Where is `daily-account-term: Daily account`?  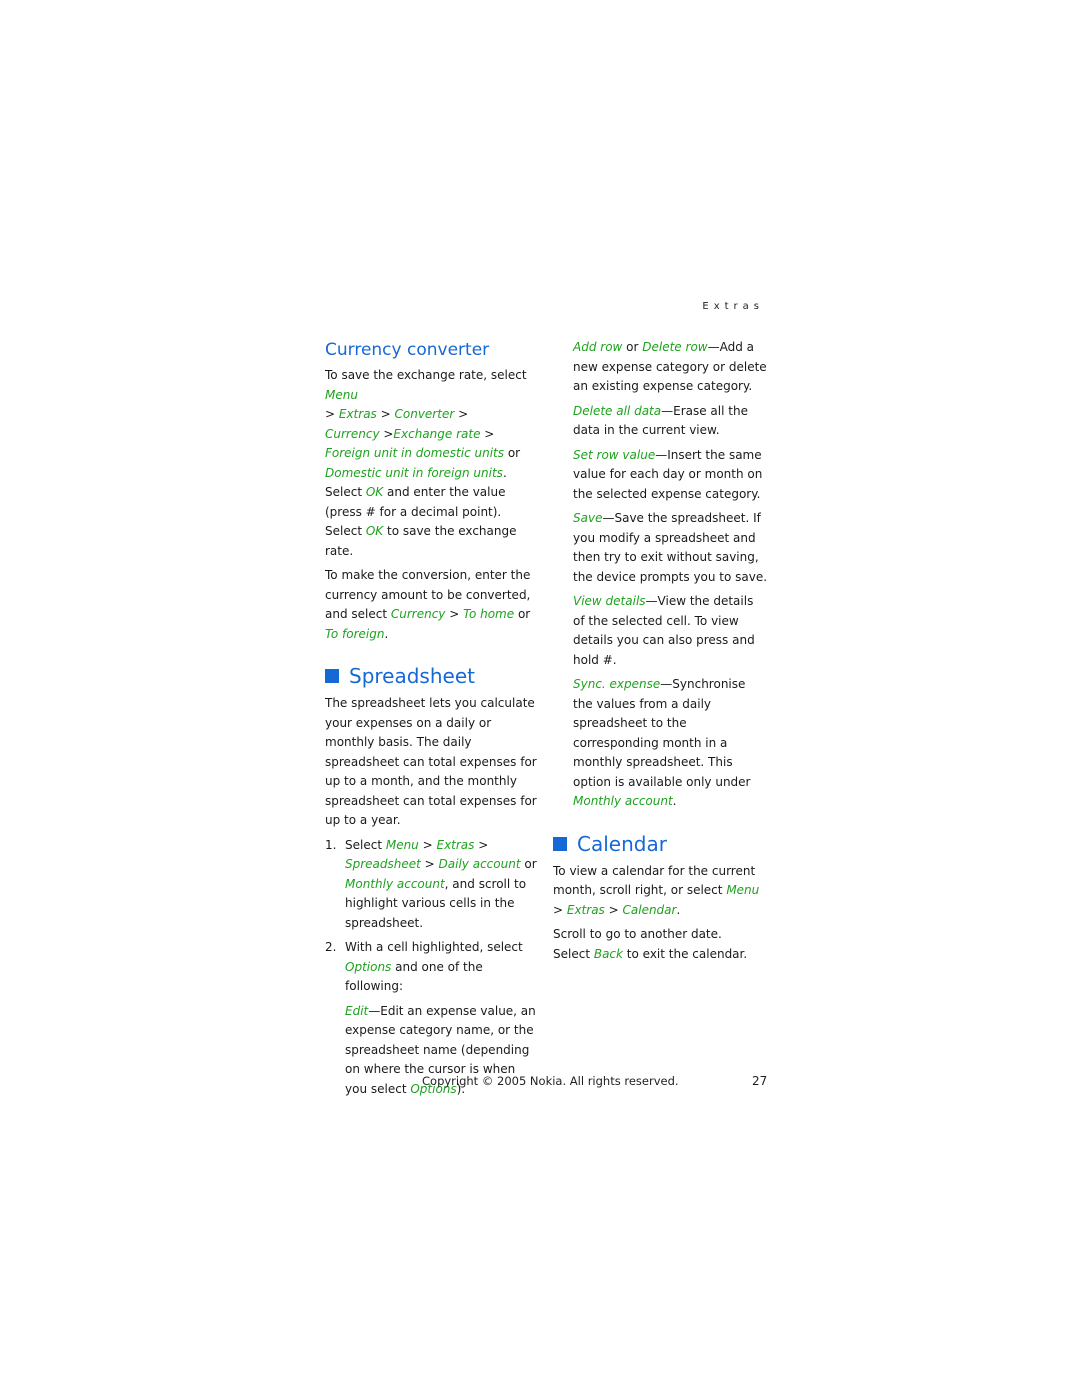
daily-account-term: Daily account is located at coordinates (479, 864).